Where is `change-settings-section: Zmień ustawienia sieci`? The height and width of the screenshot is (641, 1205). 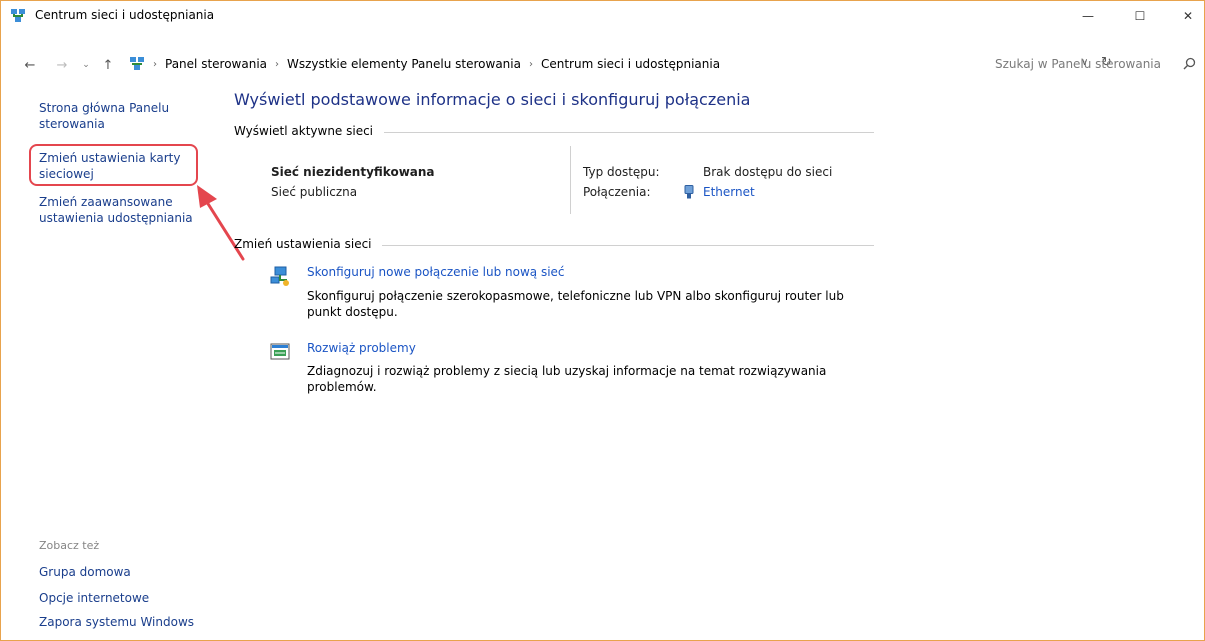
change-settings-section: Zmień ustawienia sieci is located at coordinates (554, 245).